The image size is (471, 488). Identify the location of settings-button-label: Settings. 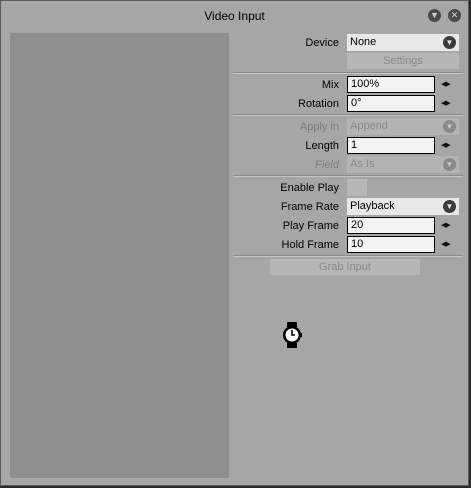
(403, 61).